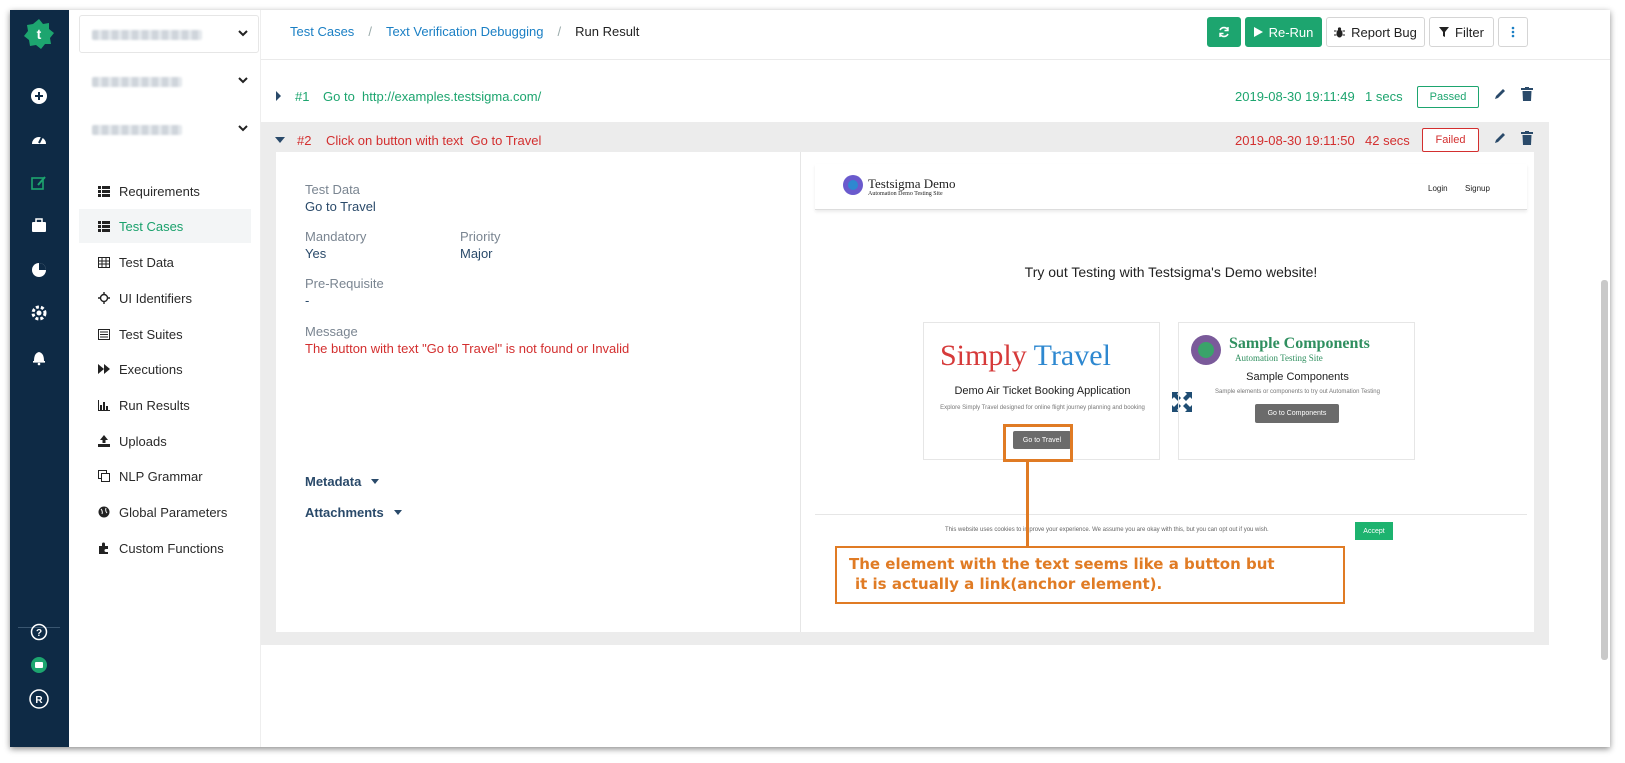  What do you see at coordinates (332, 189) in the screenshot?
I see `field-label: Test Data` at bounding box center [332, 189].